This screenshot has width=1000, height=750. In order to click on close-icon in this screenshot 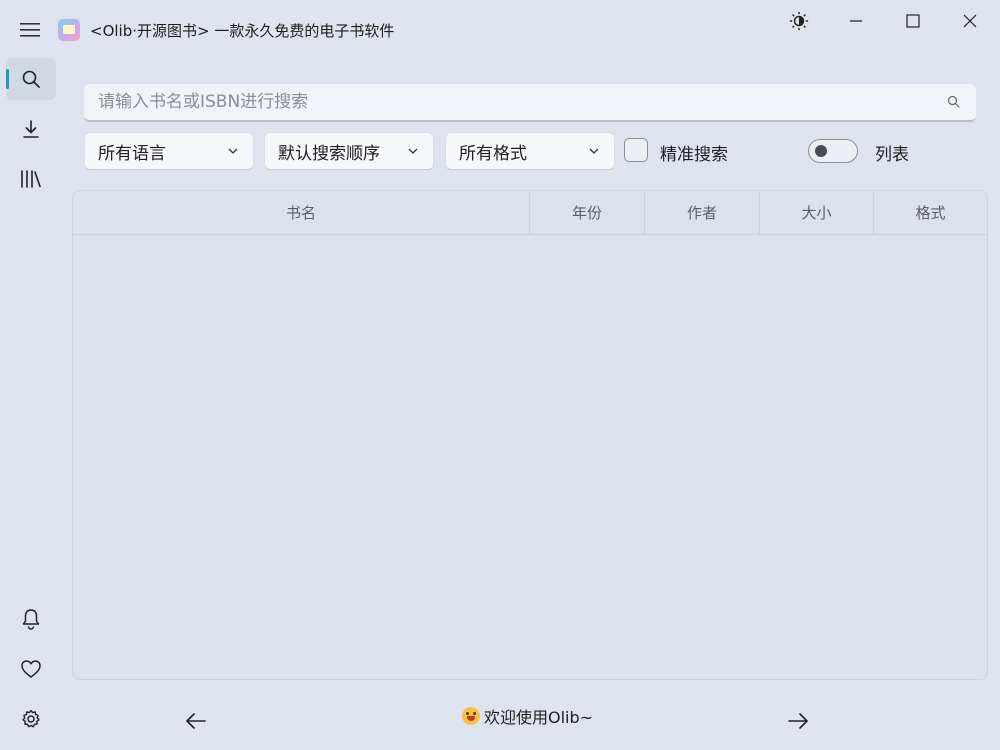, I will do `click(970, 21)`.